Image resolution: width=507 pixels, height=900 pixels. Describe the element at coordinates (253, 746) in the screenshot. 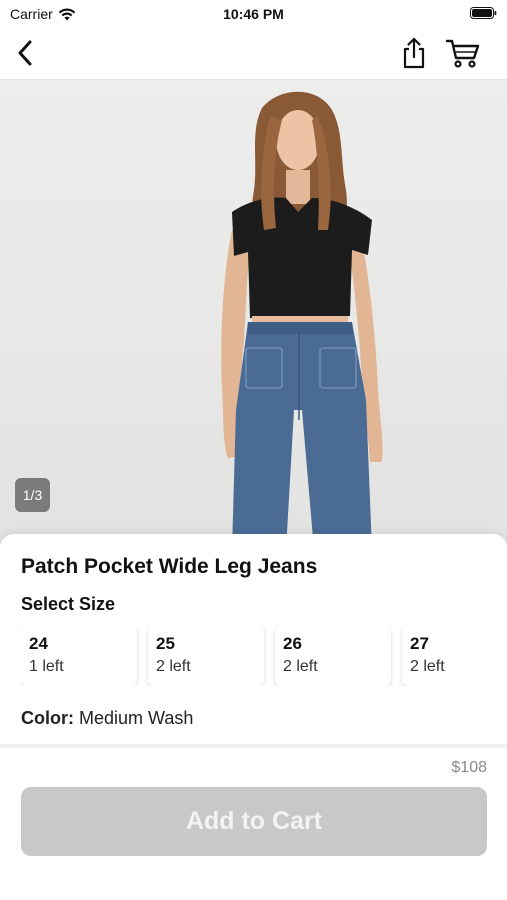

I see `divider` at that location.